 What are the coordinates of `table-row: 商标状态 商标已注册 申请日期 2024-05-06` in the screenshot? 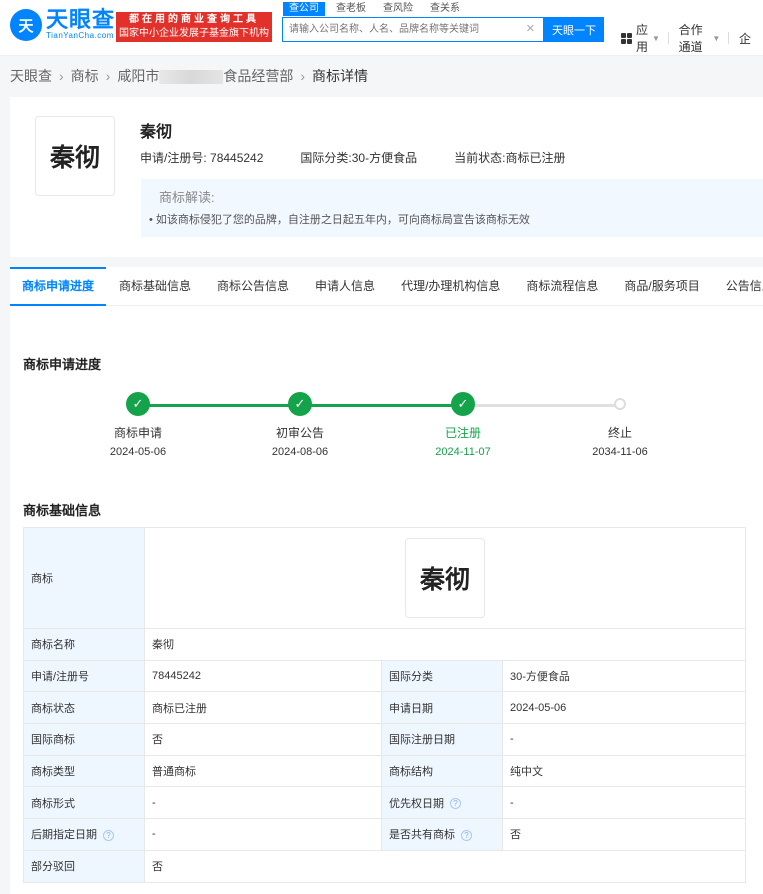 It's located at (384, 708).